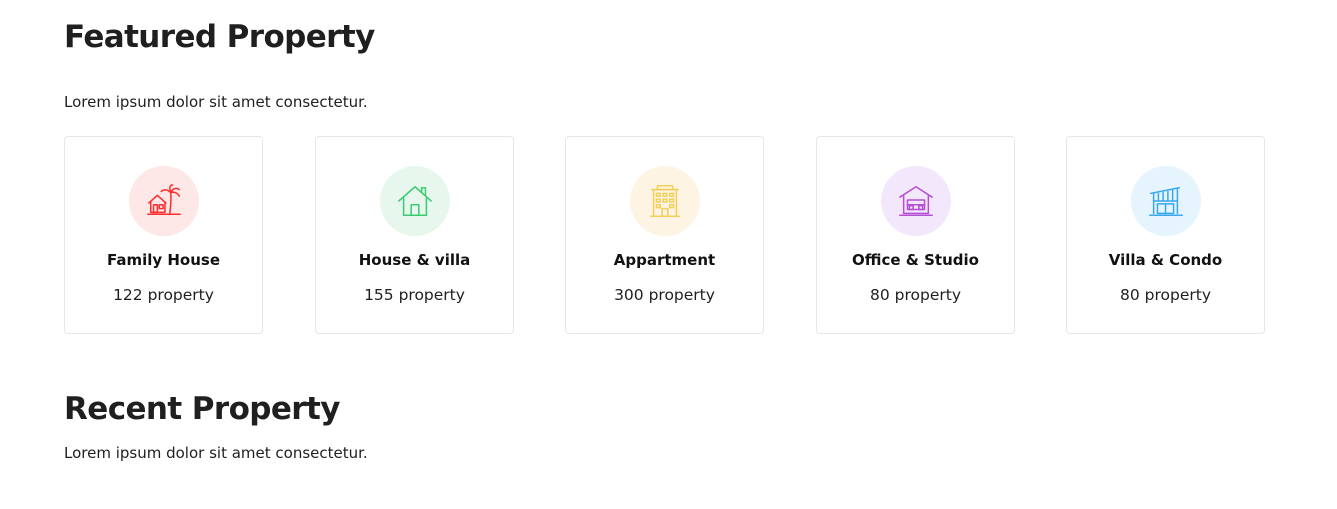 The height and width of the screenshot is (509, 1337). What do you see at coordinates (414, 295) in the screenshot?
I see `category-count: 155 property` at bounding box center [414, 295].